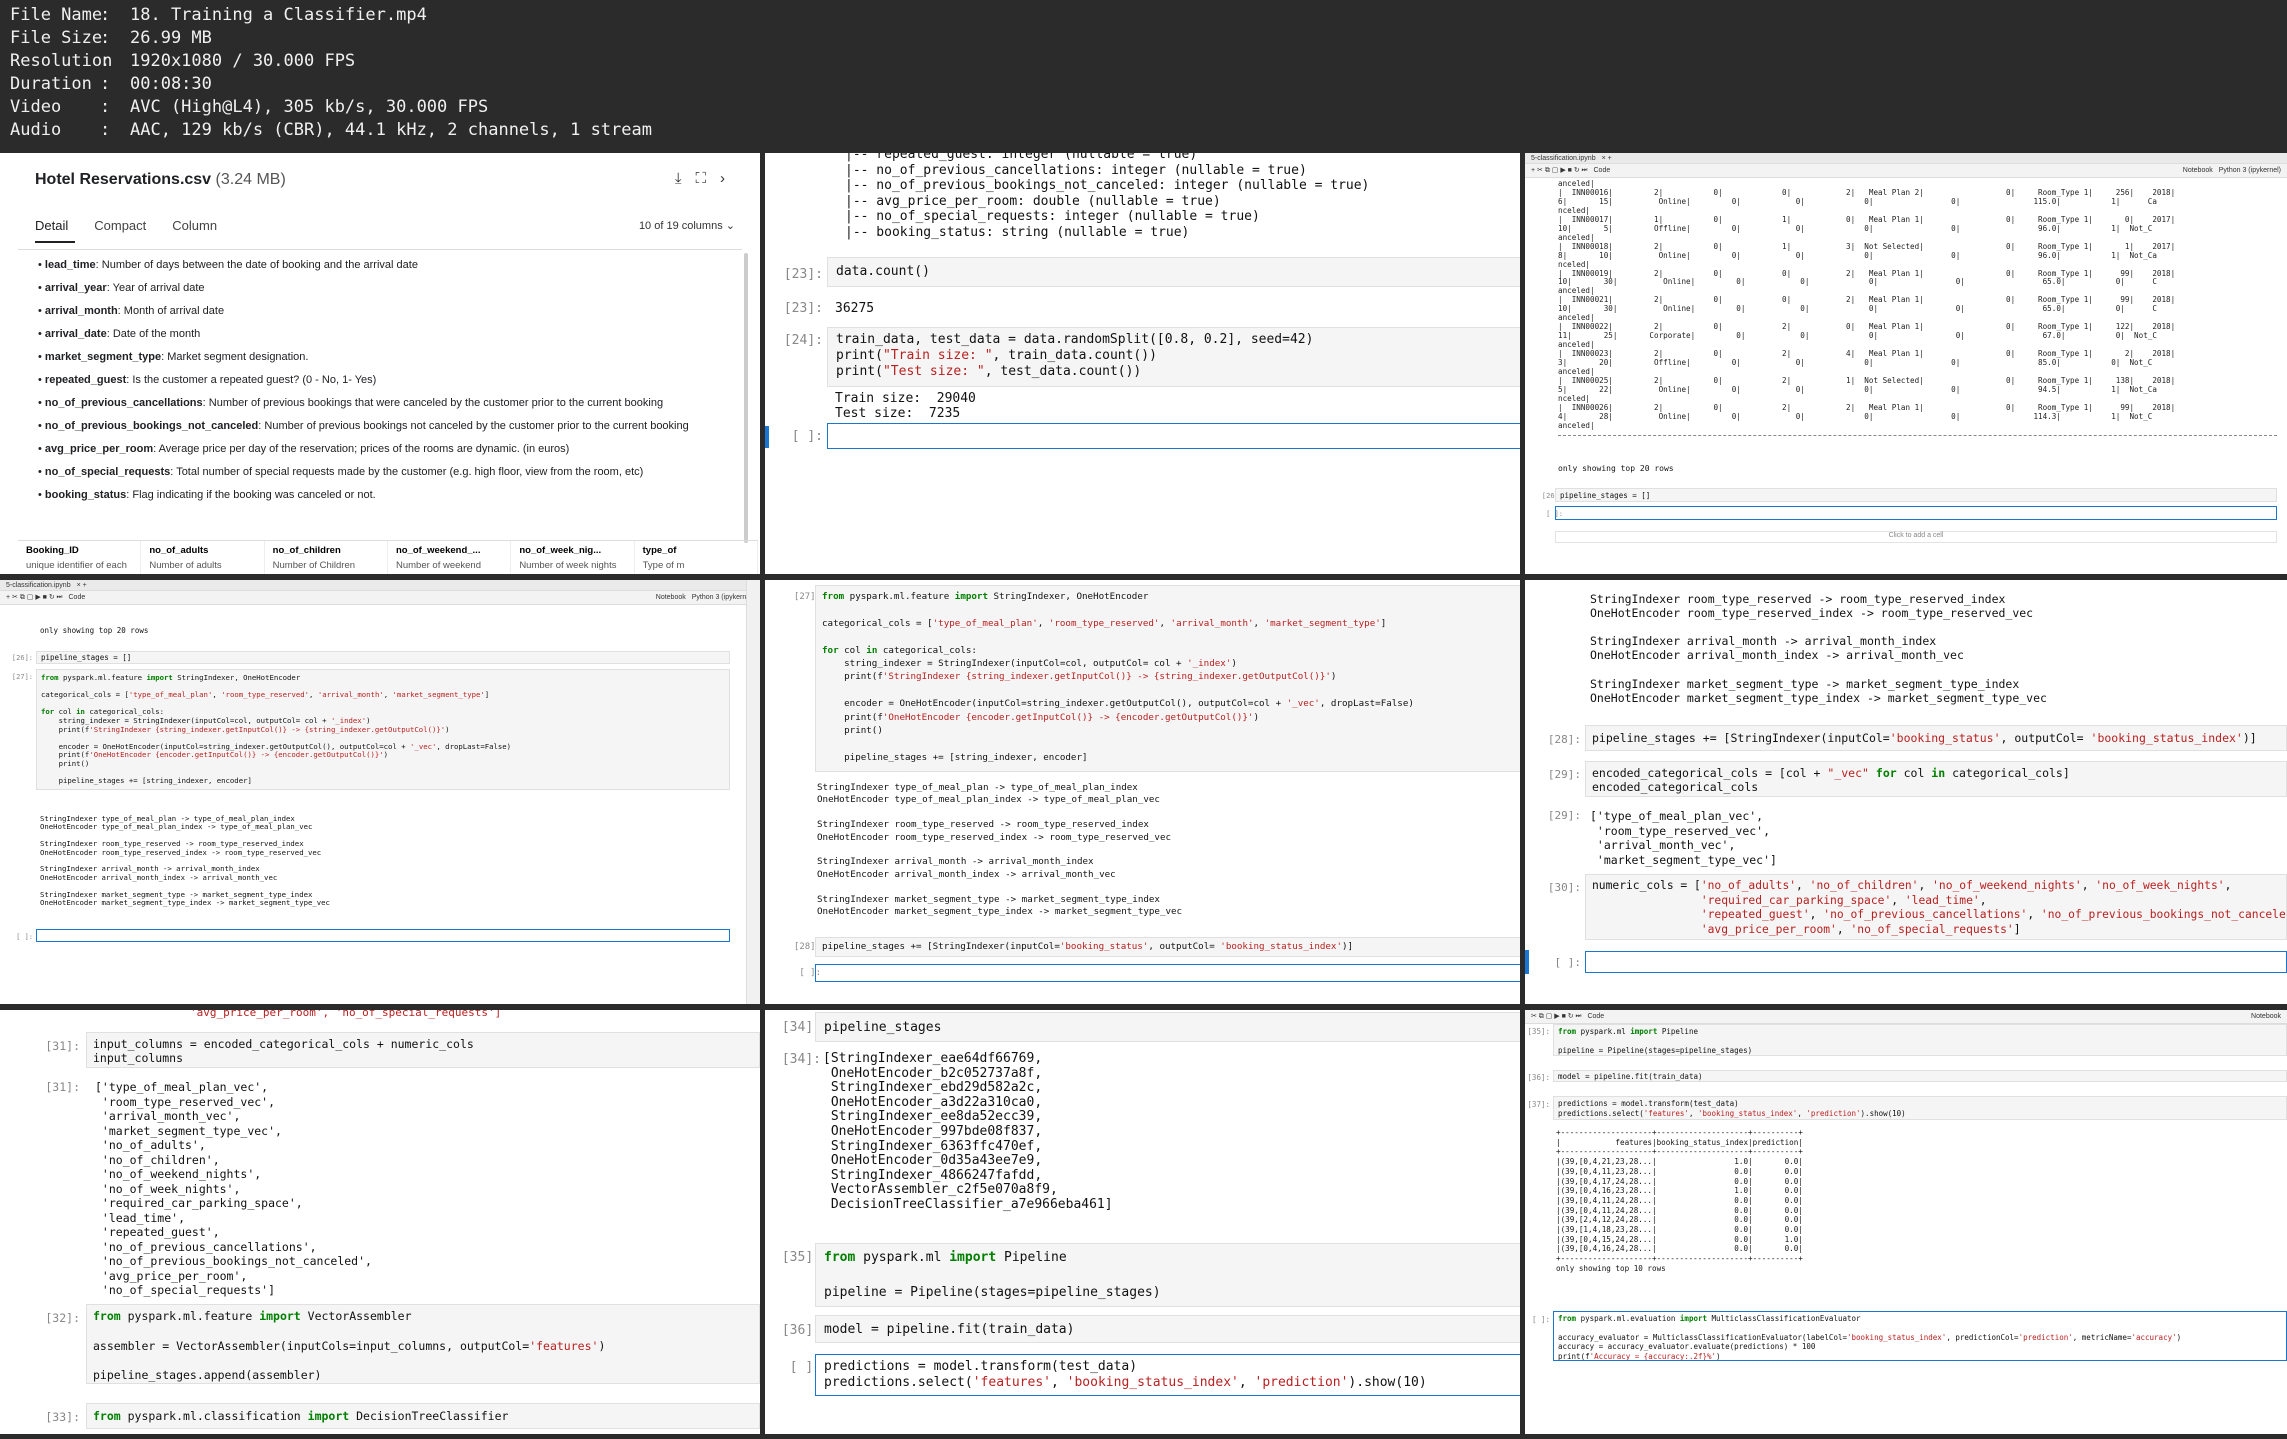  I want to click on code-cell-23: data.count(), so click(1173, 272).